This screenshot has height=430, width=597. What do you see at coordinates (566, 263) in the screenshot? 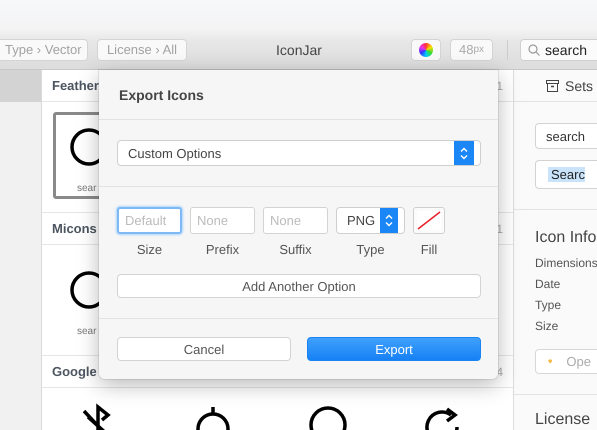
I see `info-label: Dimensions` at bounding box center [566, 263].